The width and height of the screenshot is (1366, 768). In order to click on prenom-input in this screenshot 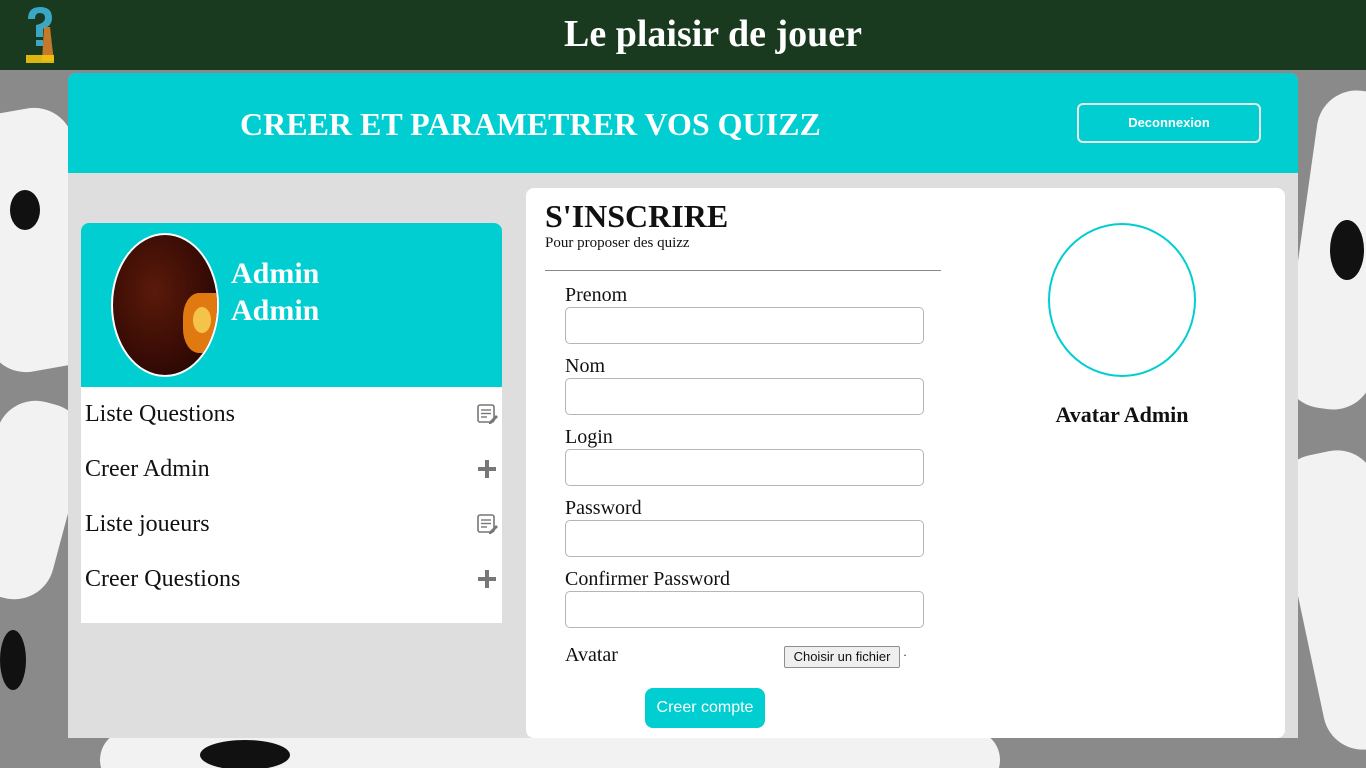, I will do `click(744, 325)`.